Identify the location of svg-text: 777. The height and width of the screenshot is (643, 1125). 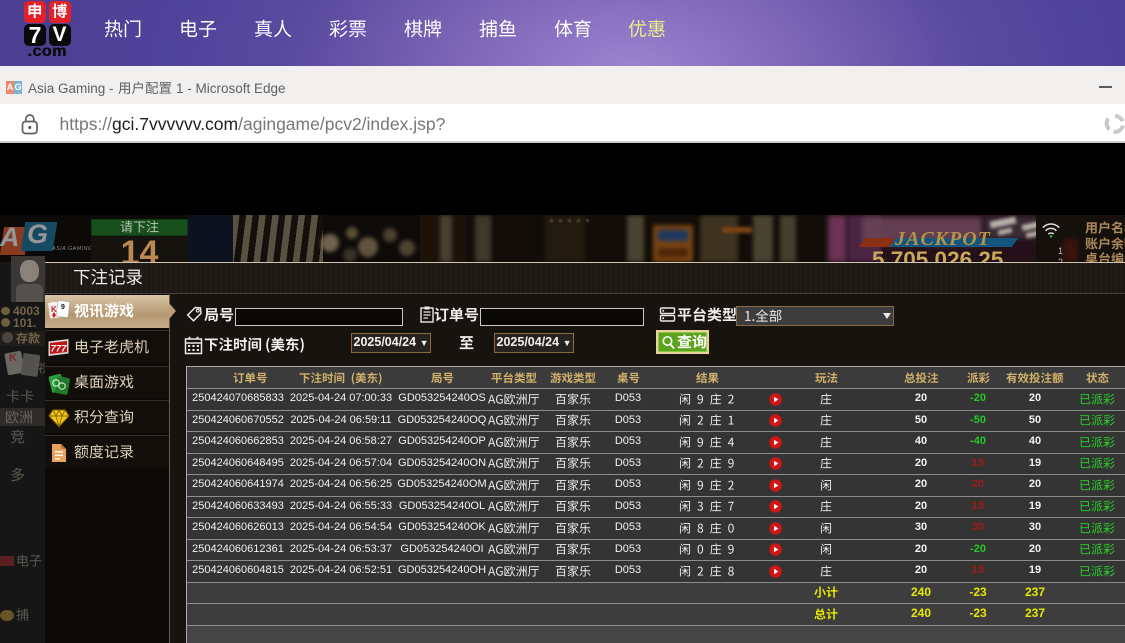
(59, 349).